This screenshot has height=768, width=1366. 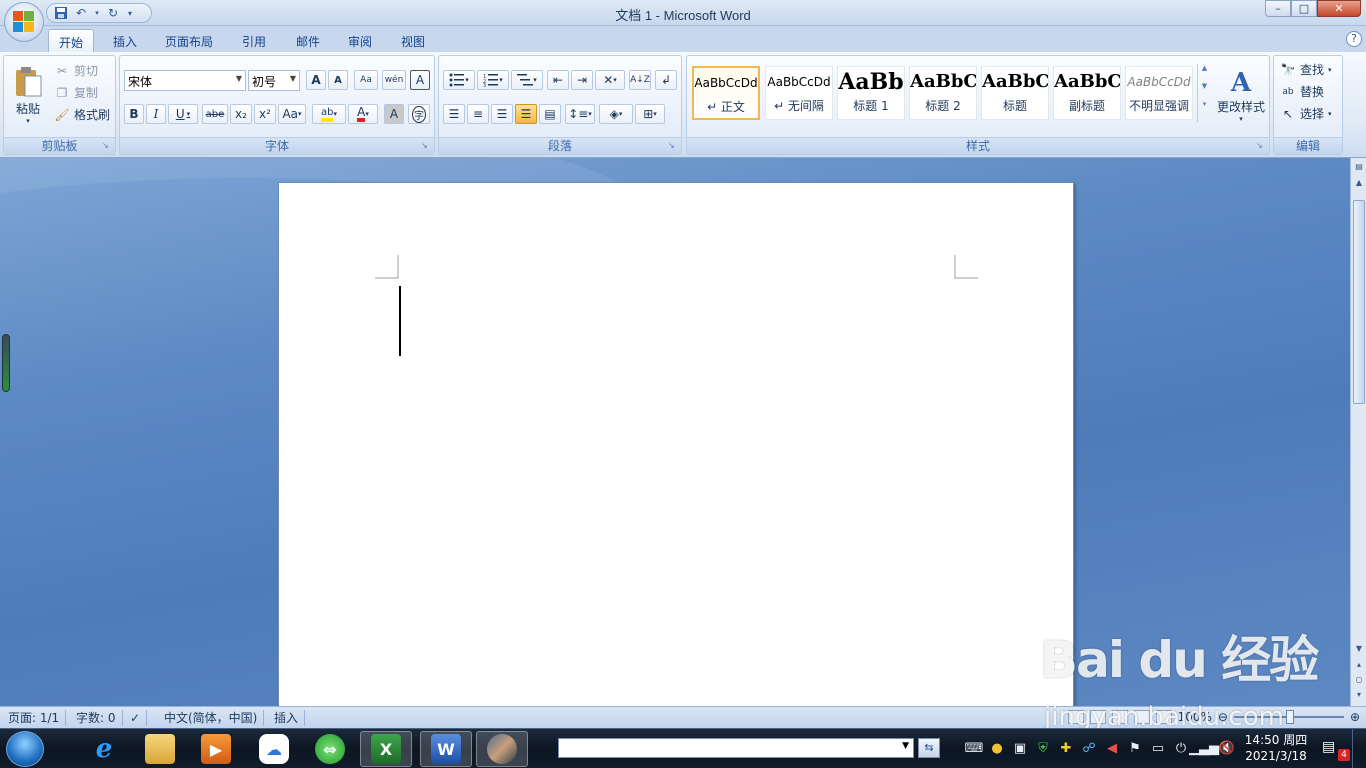 What do you see at coordinates (185, 80) in the screenshot?
I see `font-name-combo: 宋体 ▼` at bounding box center [185, 80].